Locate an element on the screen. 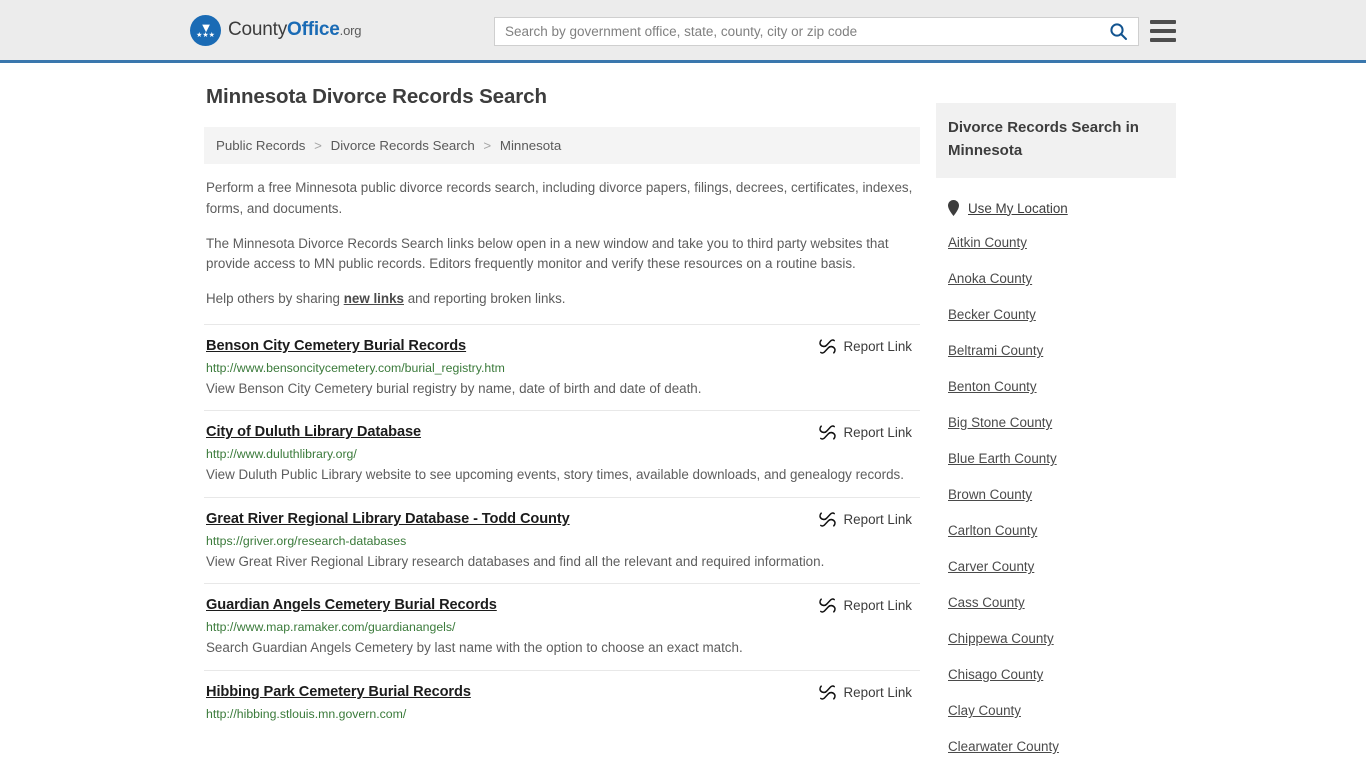 This screenshot has width=1366, height=768. search-bar is located at coordinates (816, 31).